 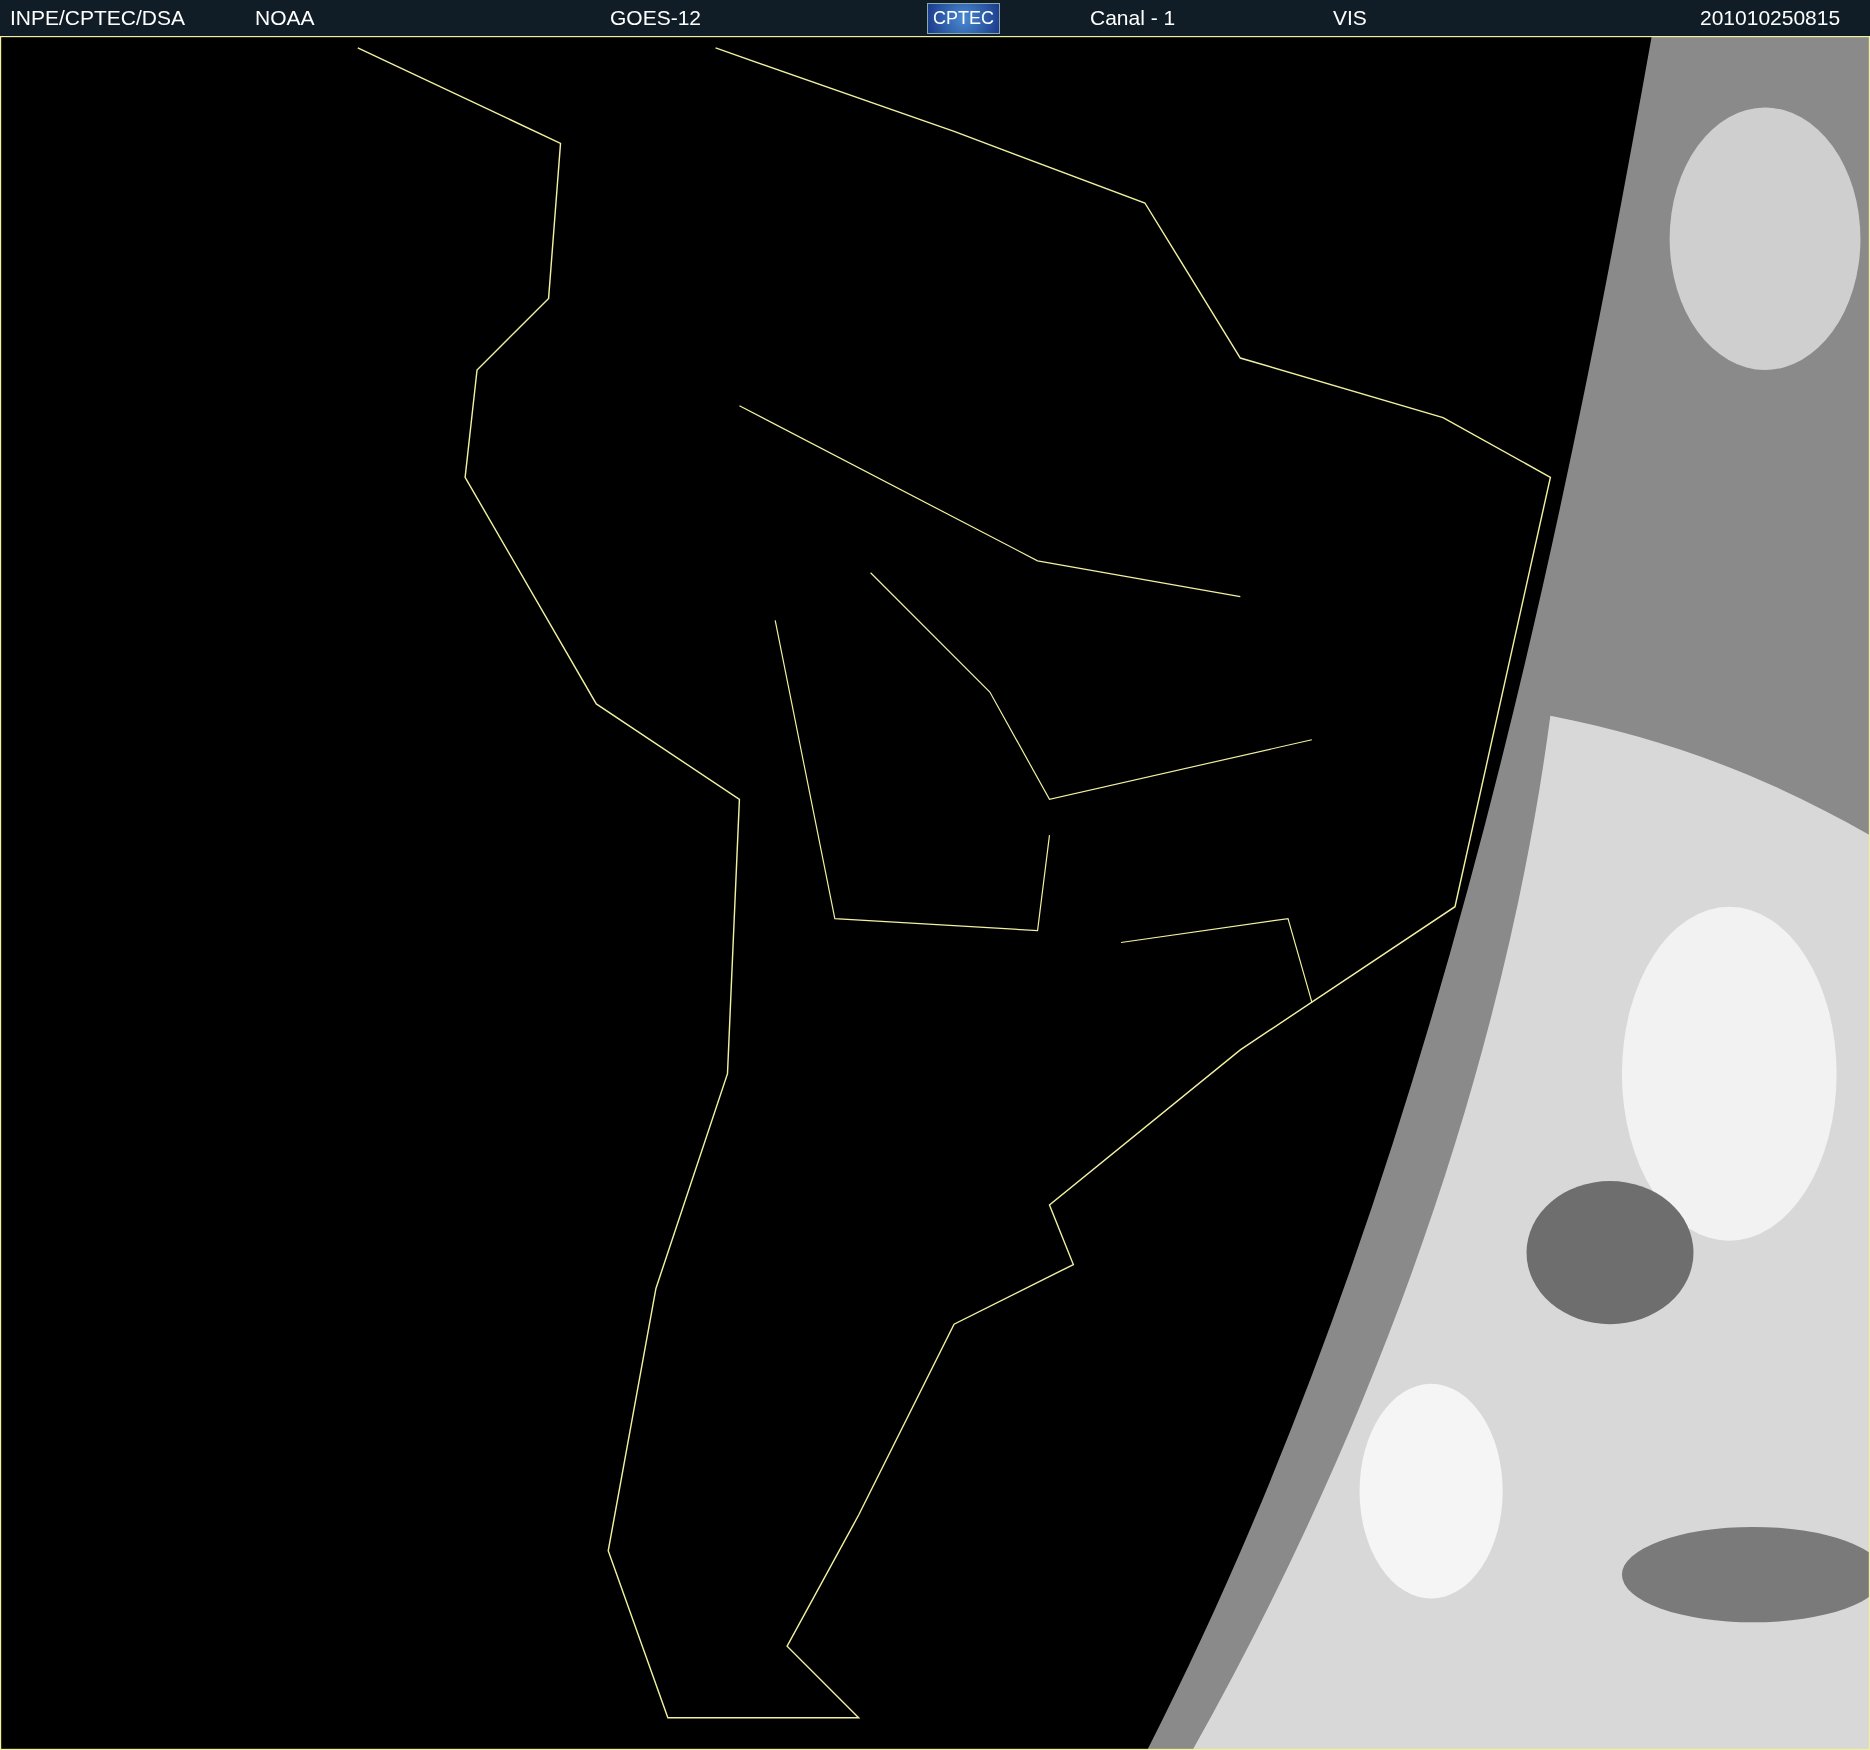 What do you see at coordinates (98, 18) in the screenshot?
I see `header-label: INPE/CPTEC/DSA` at bounding box center [98, 18].